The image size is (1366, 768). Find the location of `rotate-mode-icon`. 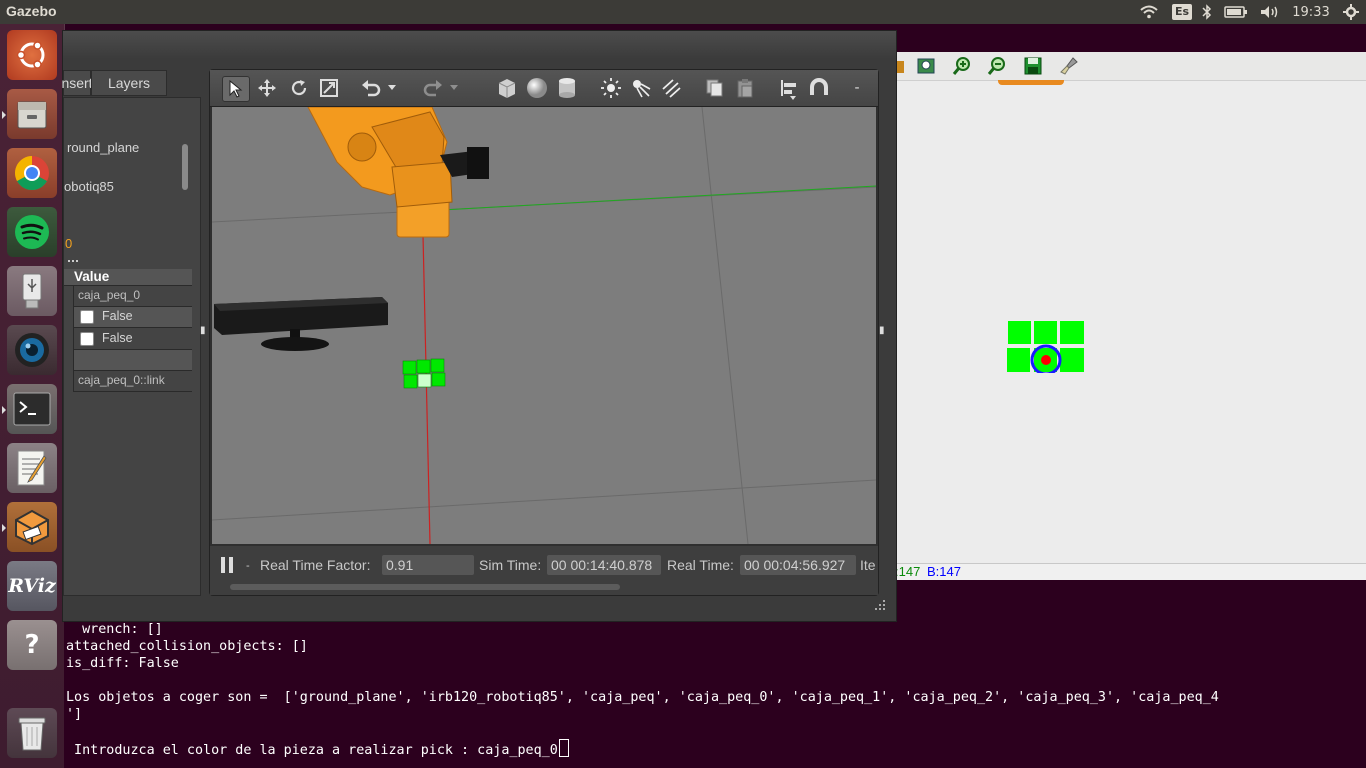

rotate-mode-icon is located at coordinates (299, 88).